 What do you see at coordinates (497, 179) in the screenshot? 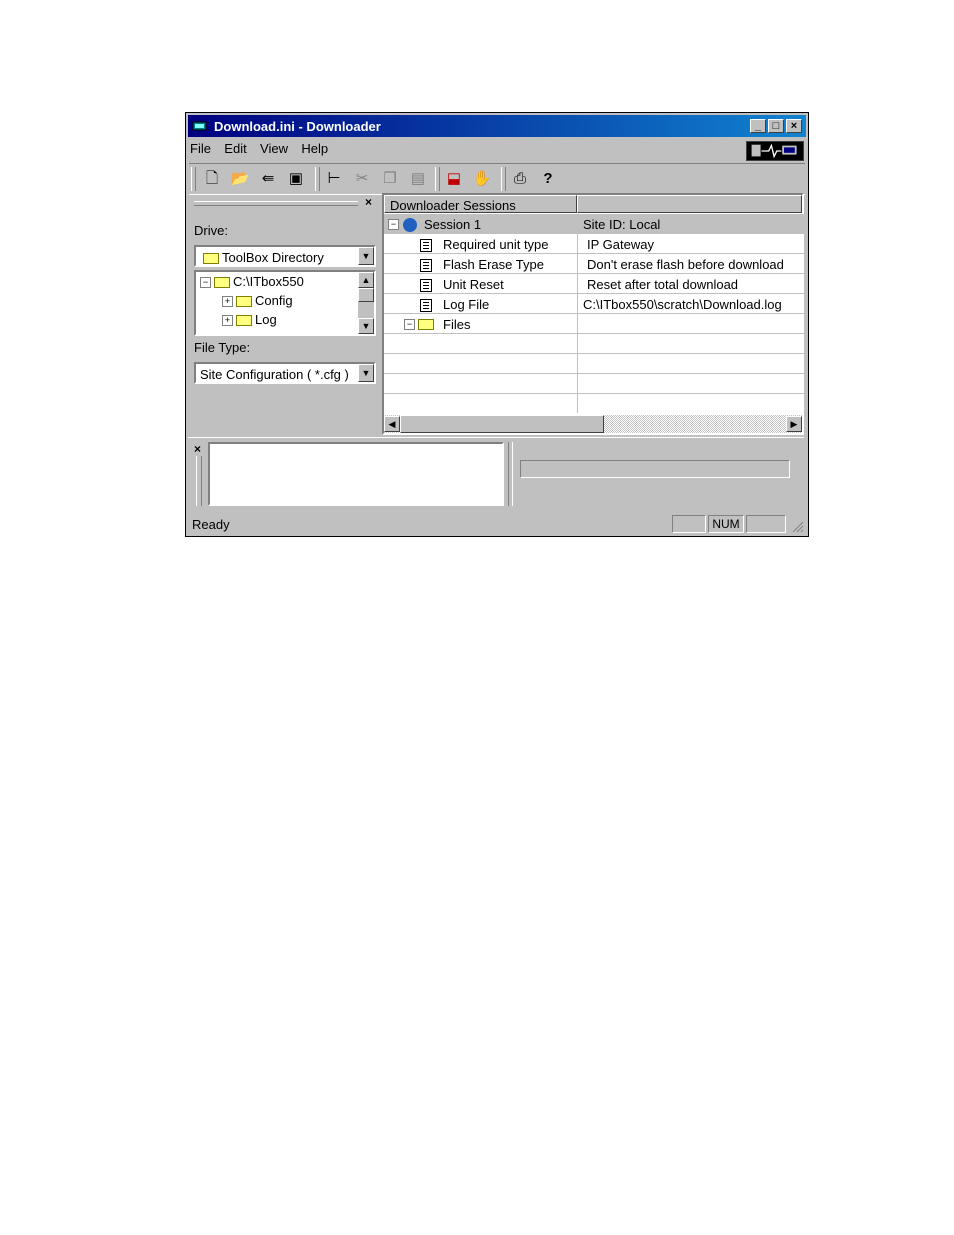
I see `toolbar: 🗋 📂 ⇚ ▣ ⊢ ✂ ❐ ▤ ⬓ ✋ ⎙ ?` at bounding box center [497, 179].